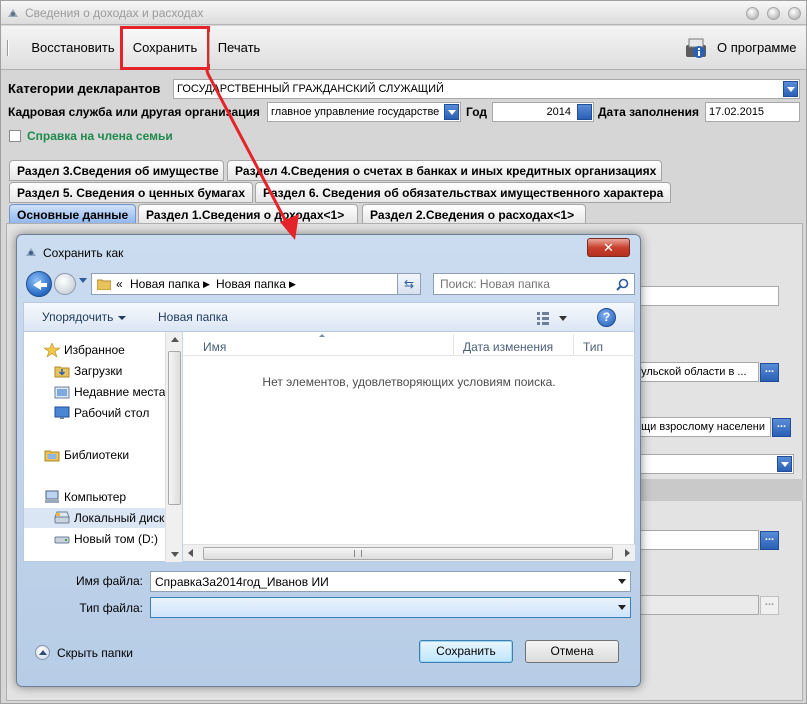 The image size is (807, 704). I want to click on search-box, so click(534, 284).